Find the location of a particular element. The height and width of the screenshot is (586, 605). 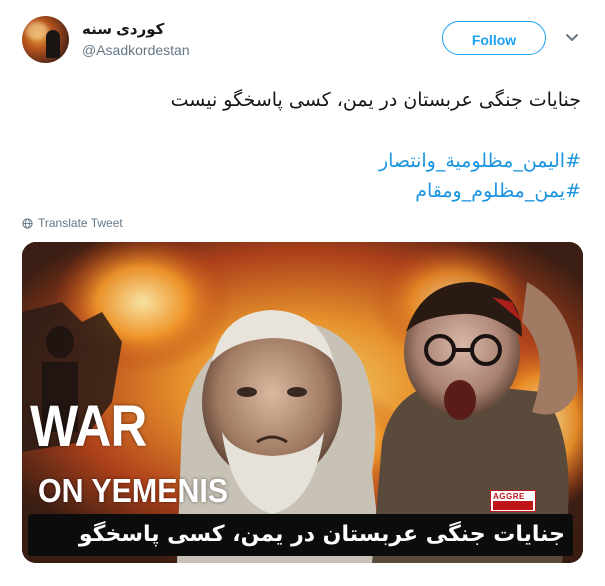

chevron-down-icon is located at coordinates (572, 38).